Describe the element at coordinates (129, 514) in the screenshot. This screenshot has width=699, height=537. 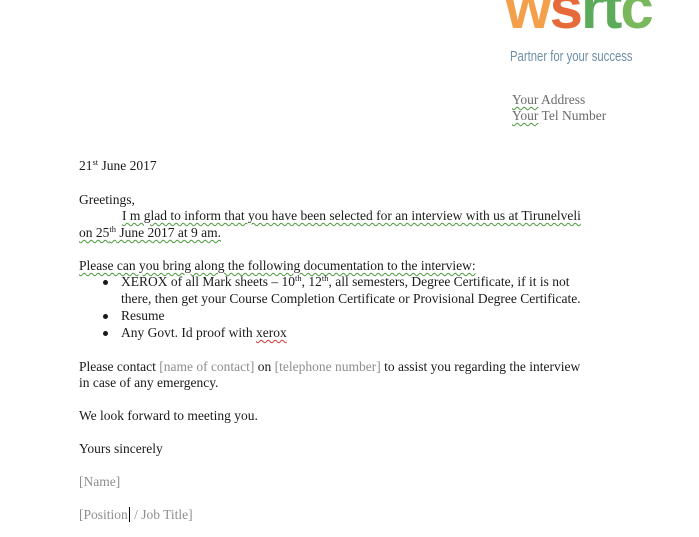
I see `text-cursor` at that location.